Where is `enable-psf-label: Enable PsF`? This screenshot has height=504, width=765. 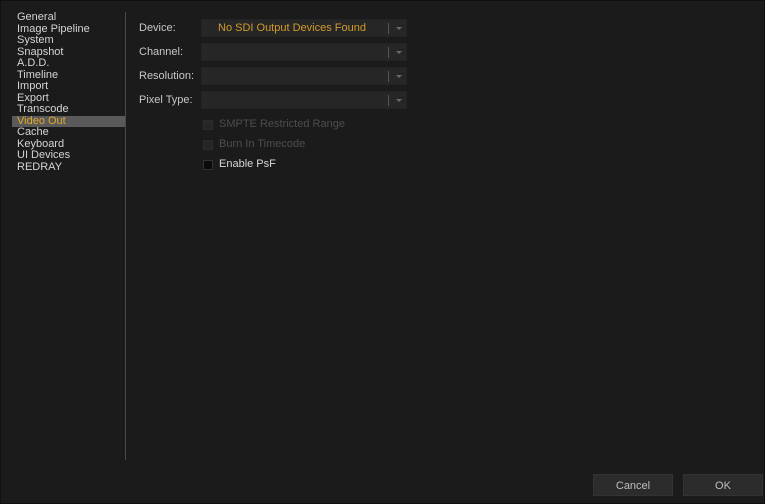
enable-psf-label: Enable PsF is located at coordinates (247, 164).